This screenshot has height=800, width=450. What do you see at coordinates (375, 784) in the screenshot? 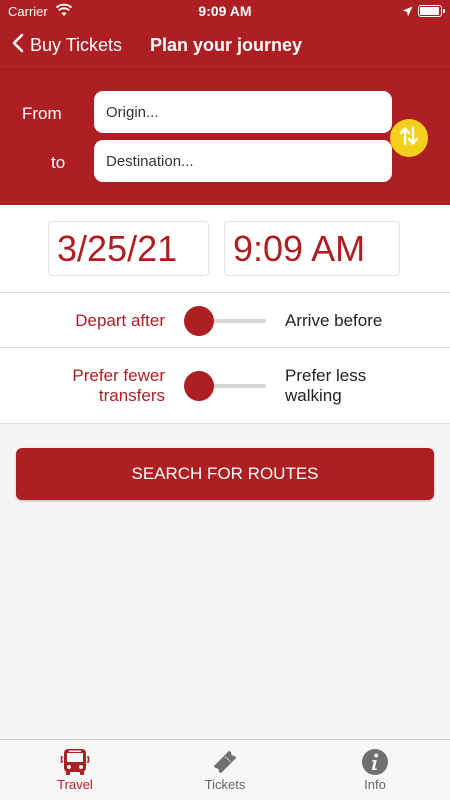
I see `tab-info-label: Info` at bounding box center [375, 784].